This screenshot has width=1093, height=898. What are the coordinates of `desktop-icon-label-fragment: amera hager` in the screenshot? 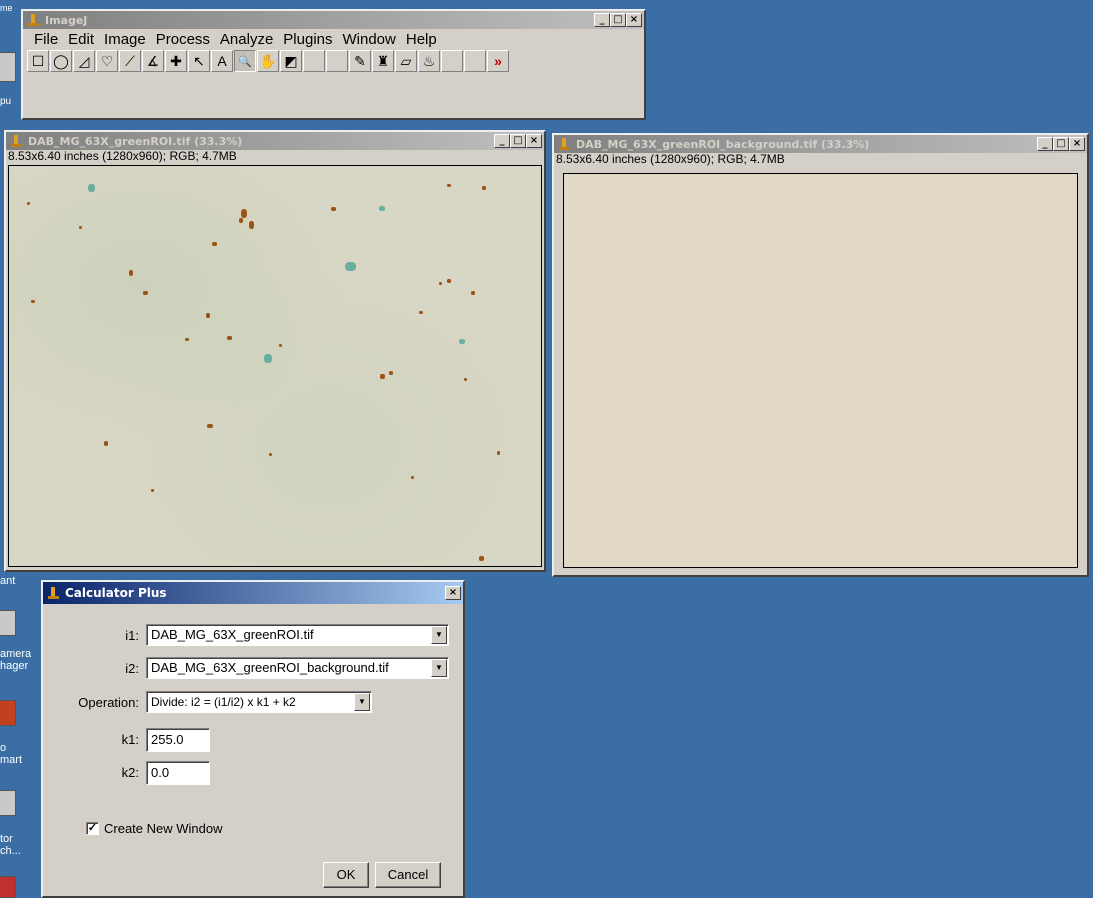 It's located at (16, 660).